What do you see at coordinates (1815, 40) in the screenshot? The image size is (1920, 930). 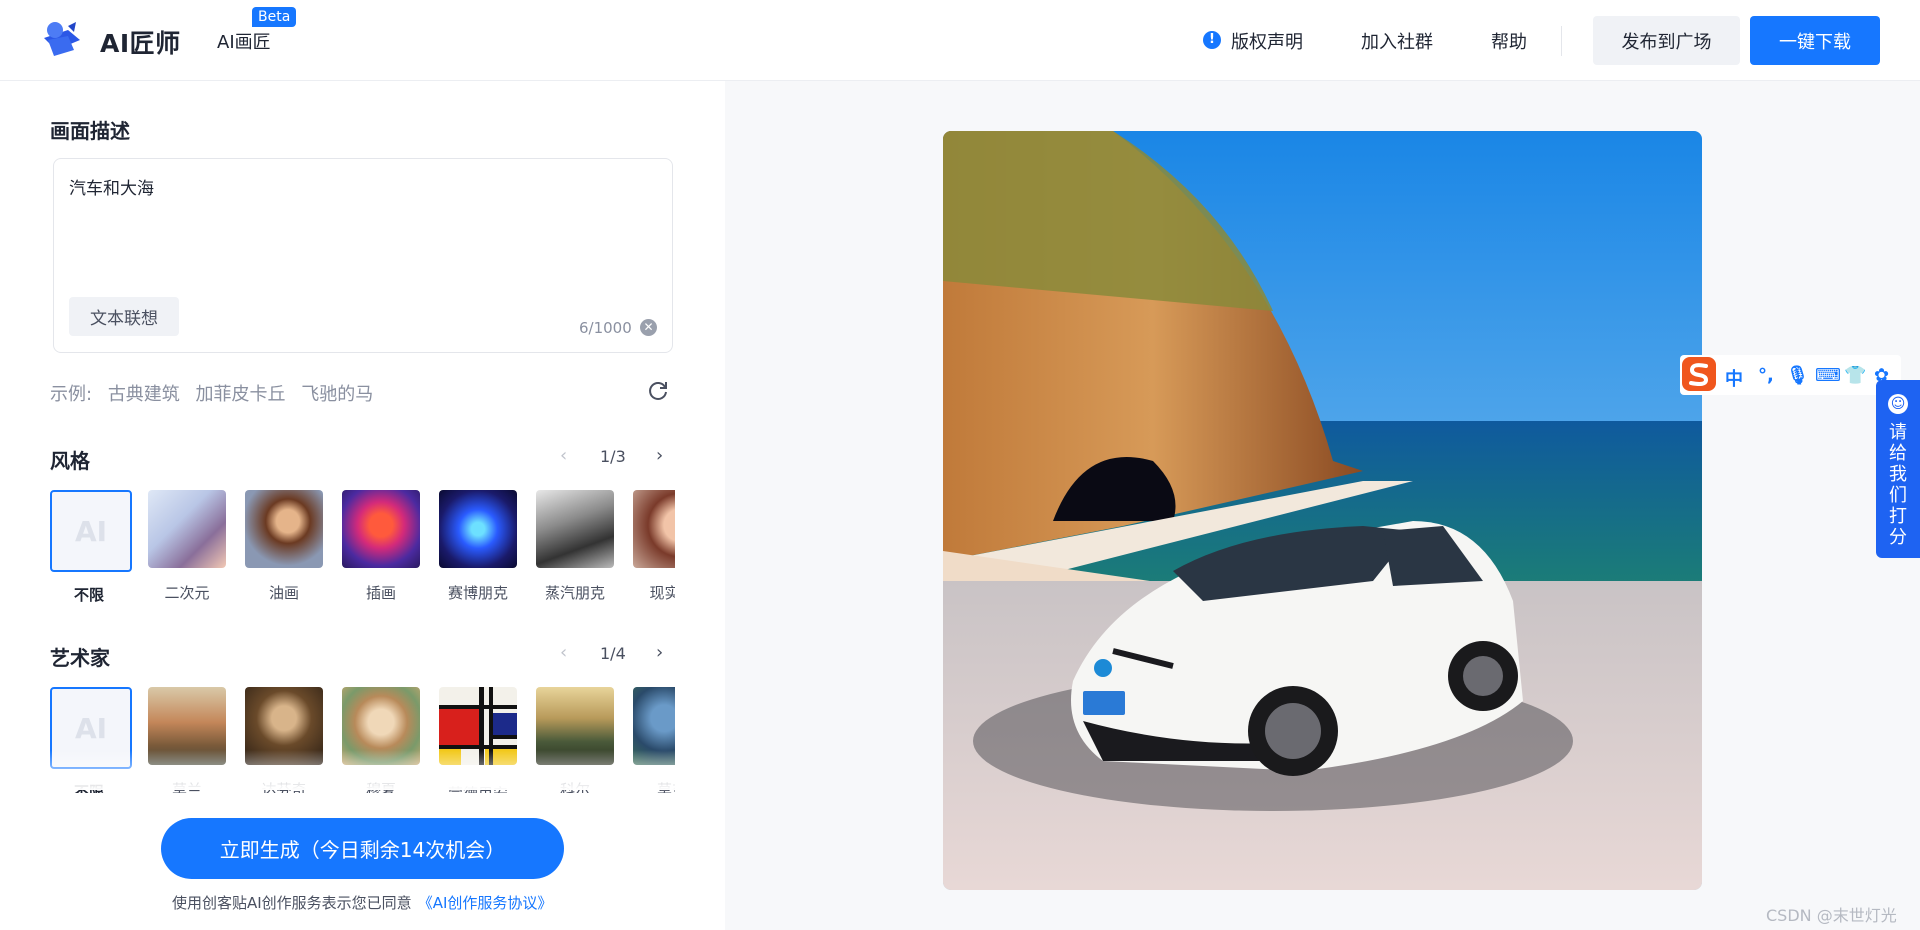 I see `download-button: 一键下载` at bounding box center [1815, 40].